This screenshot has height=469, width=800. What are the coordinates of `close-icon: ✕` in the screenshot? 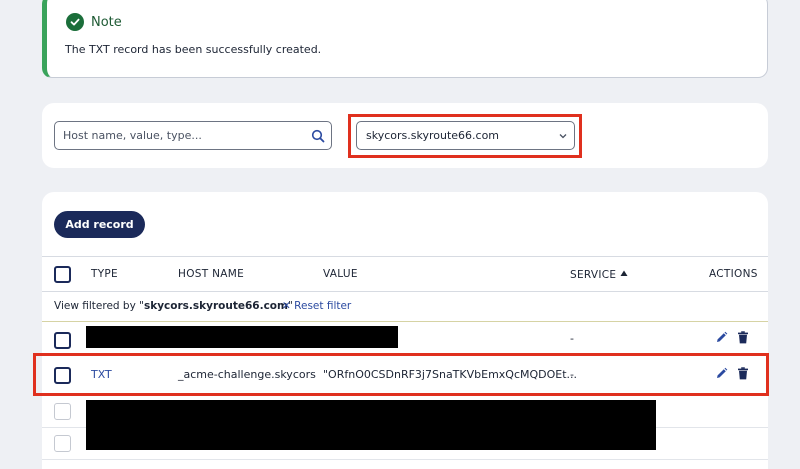 It's located at (286, 306).